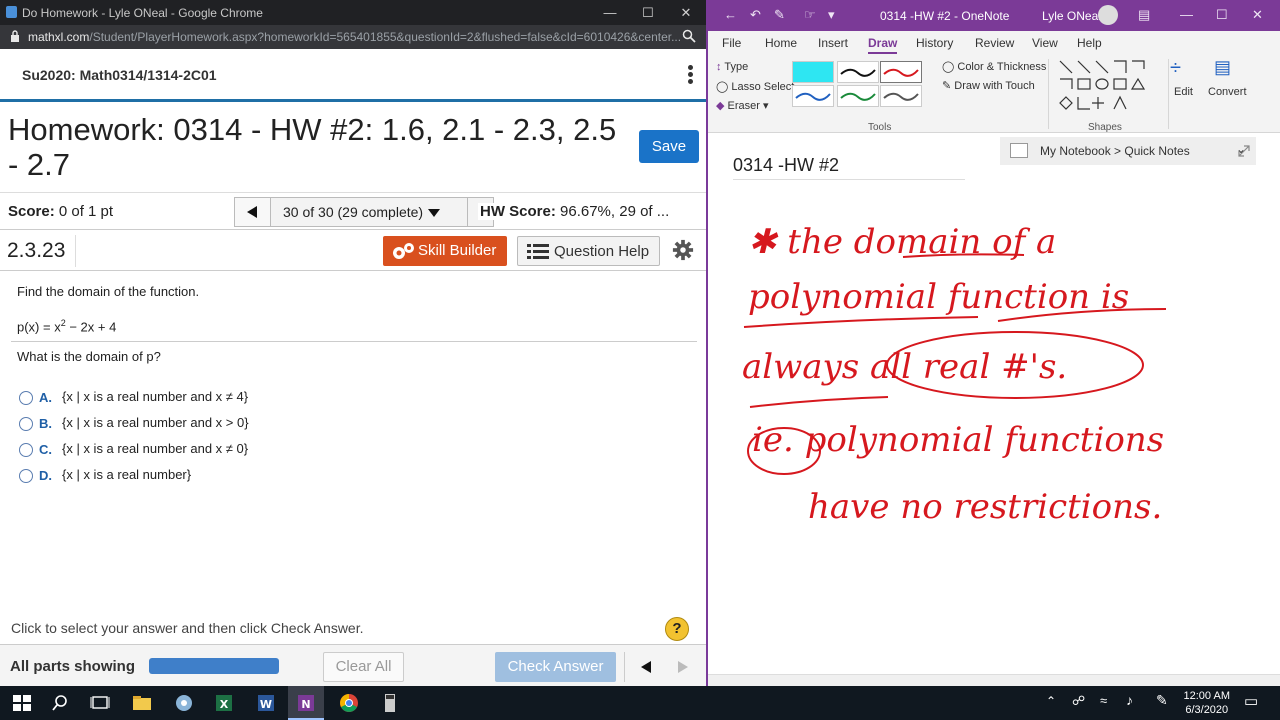  I want to click on convert-label: Convert, so click(1227, 92).